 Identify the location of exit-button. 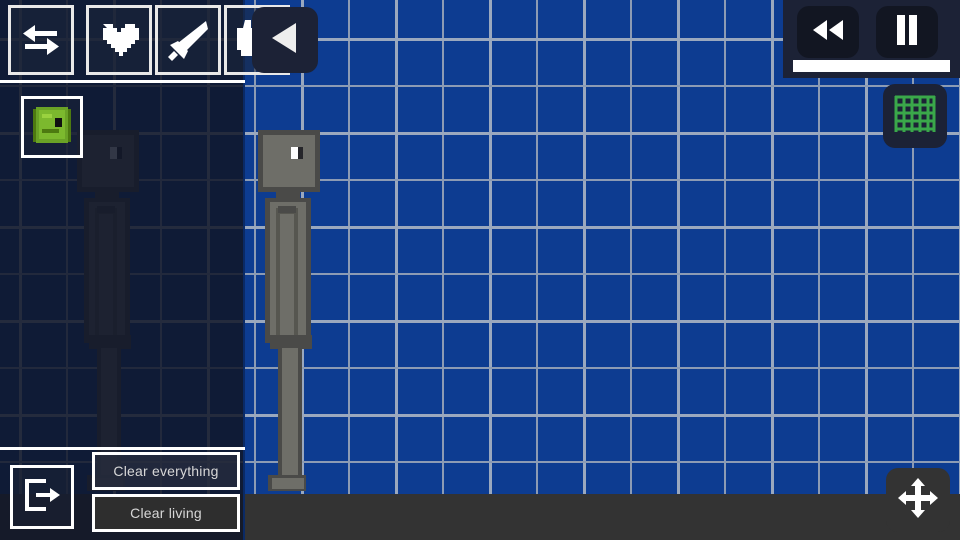
(42, 497).